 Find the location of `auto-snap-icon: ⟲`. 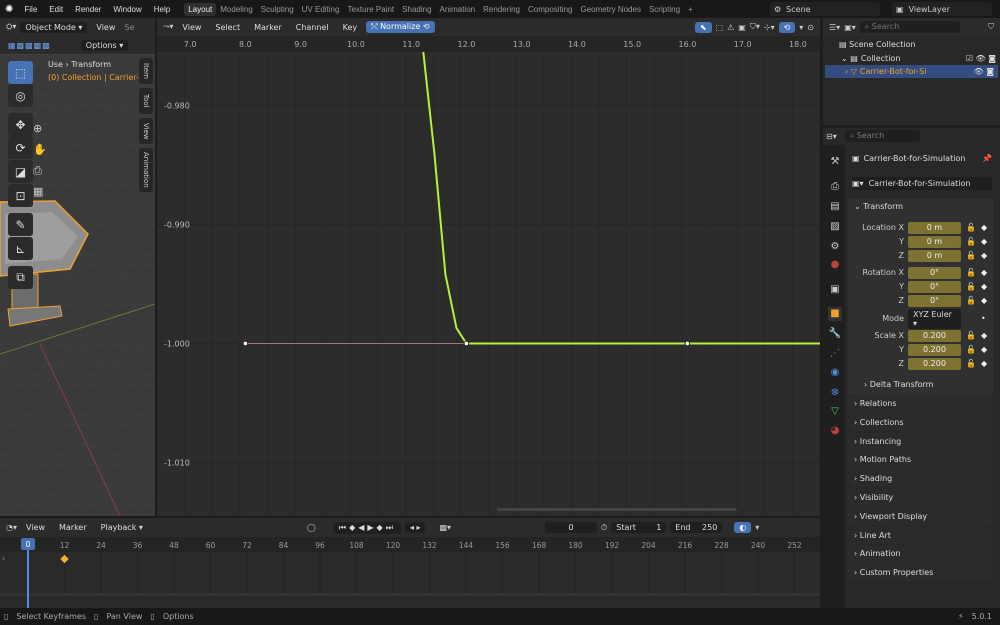

auto-snap-icon: ⟲ is located at coordinates (787, 27).